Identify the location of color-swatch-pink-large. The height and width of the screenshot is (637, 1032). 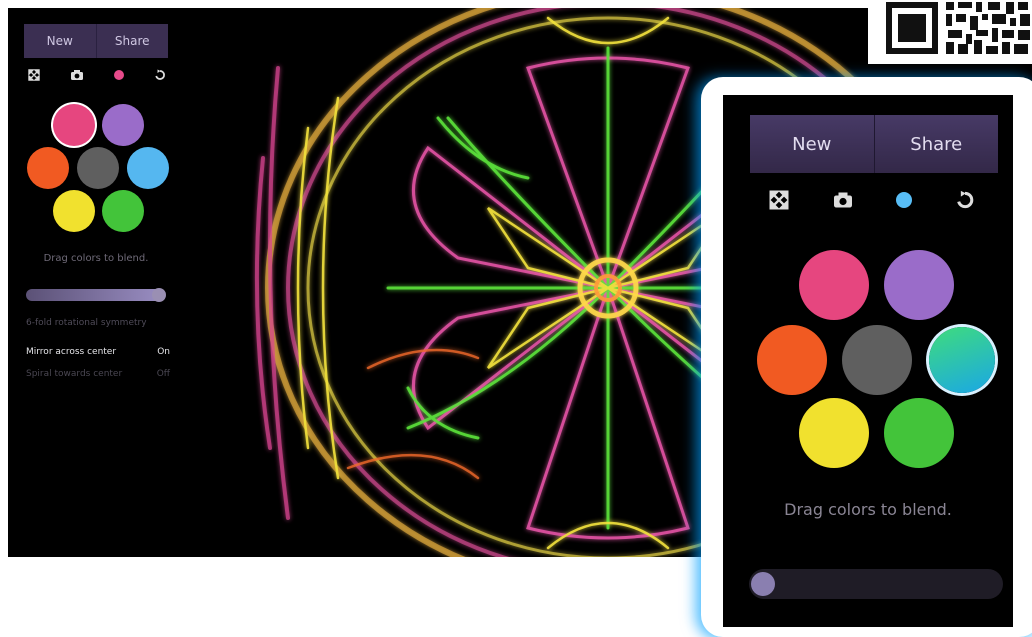
(834, 285).